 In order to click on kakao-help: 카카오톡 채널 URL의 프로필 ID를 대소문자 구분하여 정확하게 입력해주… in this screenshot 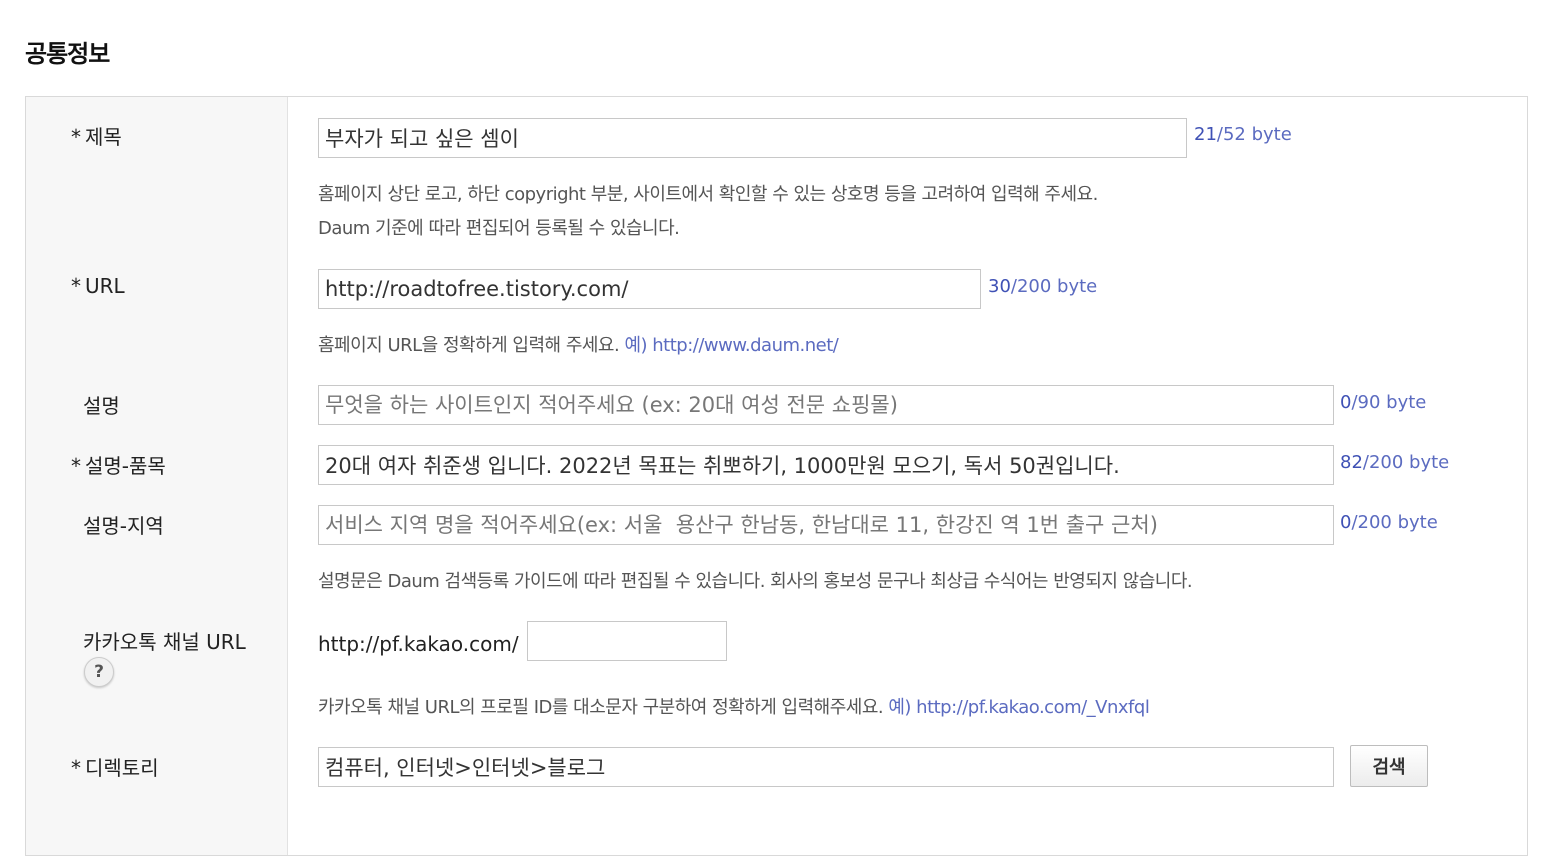, I will do `click(734, 707)`.